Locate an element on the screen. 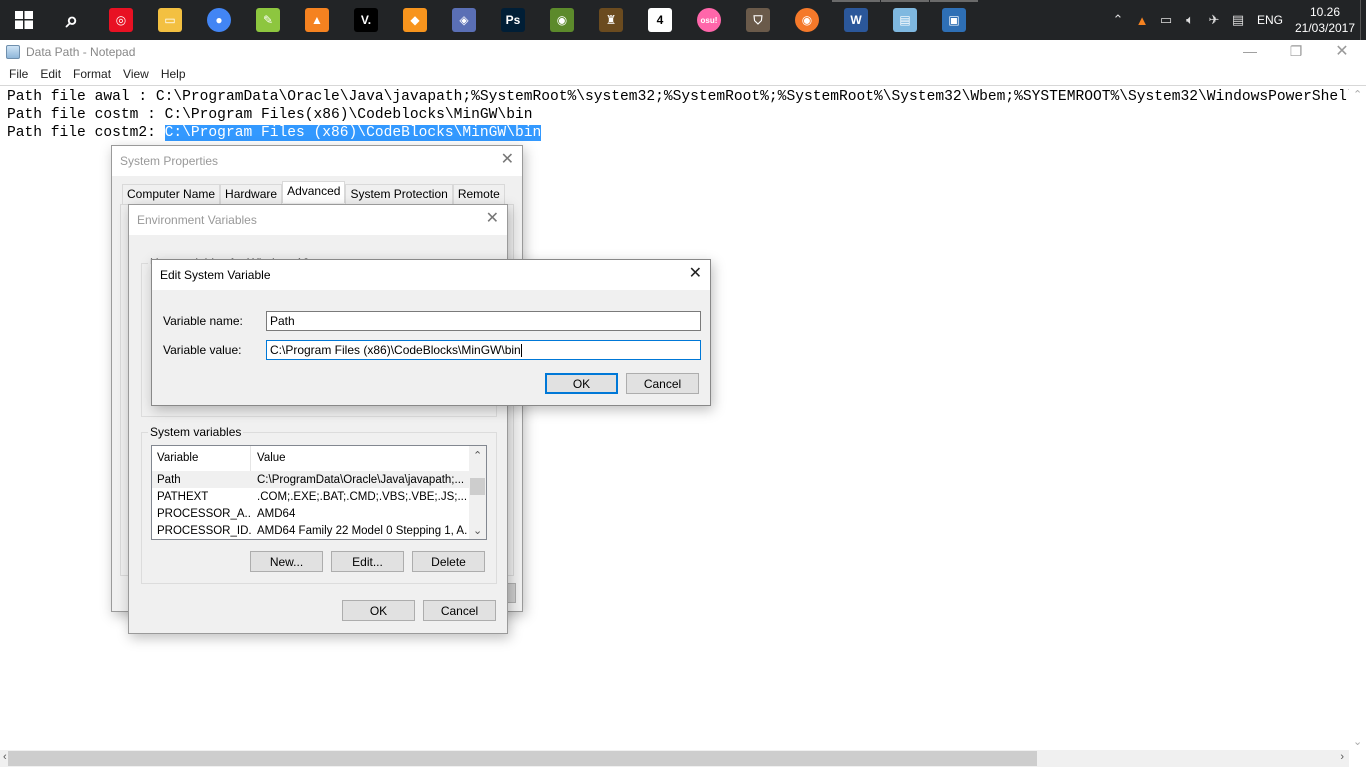 The image size is (1366, 768). game-warrior-icon: ♜ is located at coordinates (611, 20).